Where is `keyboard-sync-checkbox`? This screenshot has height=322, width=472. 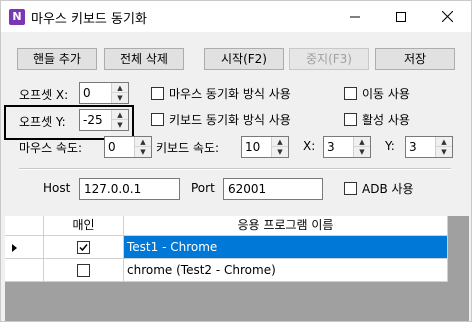
keyboard-sync-checkbox is located at coordinates (157, 119).